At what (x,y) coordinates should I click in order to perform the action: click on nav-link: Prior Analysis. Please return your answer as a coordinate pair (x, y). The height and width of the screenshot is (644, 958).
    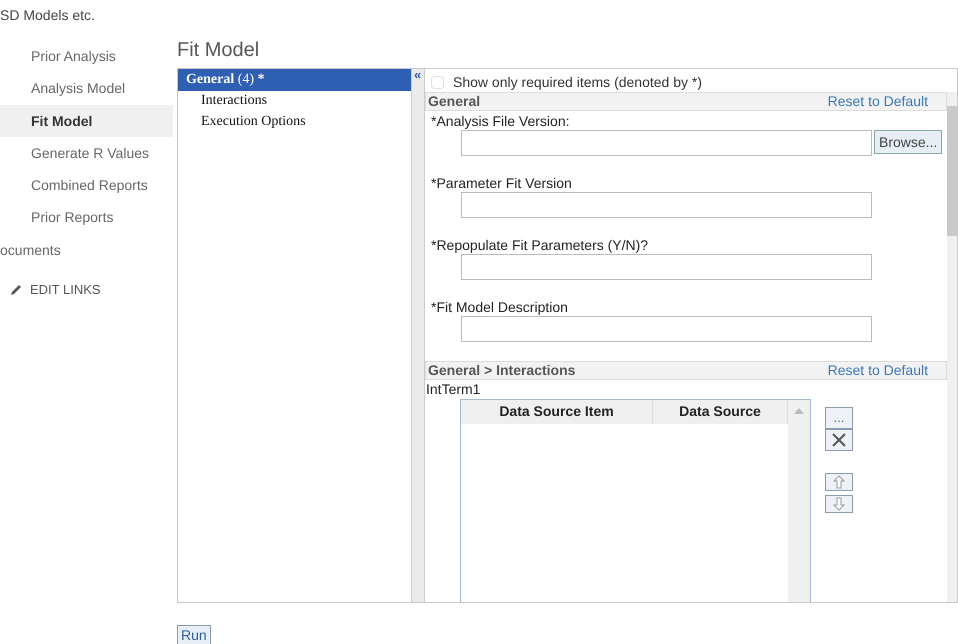
    Looking at the image, I should click on (86, 56).